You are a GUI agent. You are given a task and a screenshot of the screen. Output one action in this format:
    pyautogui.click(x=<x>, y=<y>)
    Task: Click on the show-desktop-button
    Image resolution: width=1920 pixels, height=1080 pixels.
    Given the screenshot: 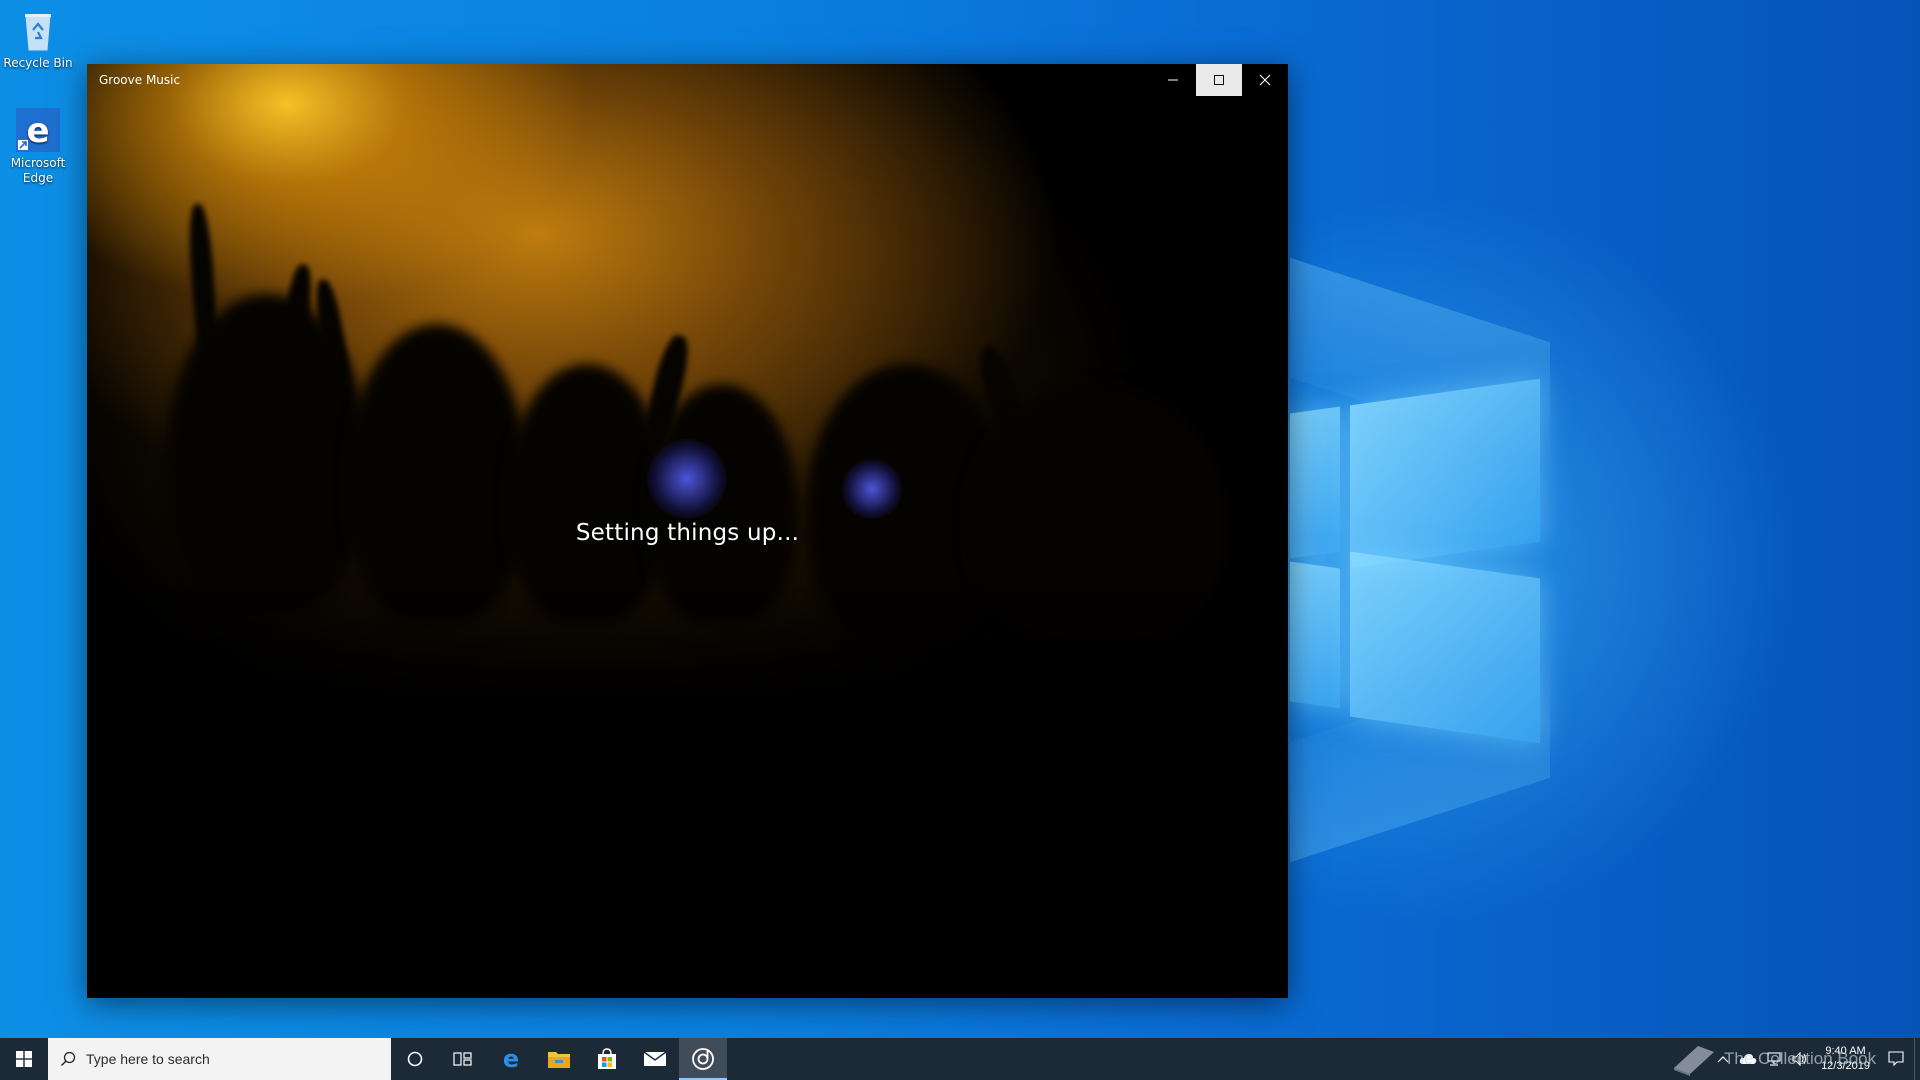 What is the action you would take?
    pyautogui.click(x=1917, y=1059)
    